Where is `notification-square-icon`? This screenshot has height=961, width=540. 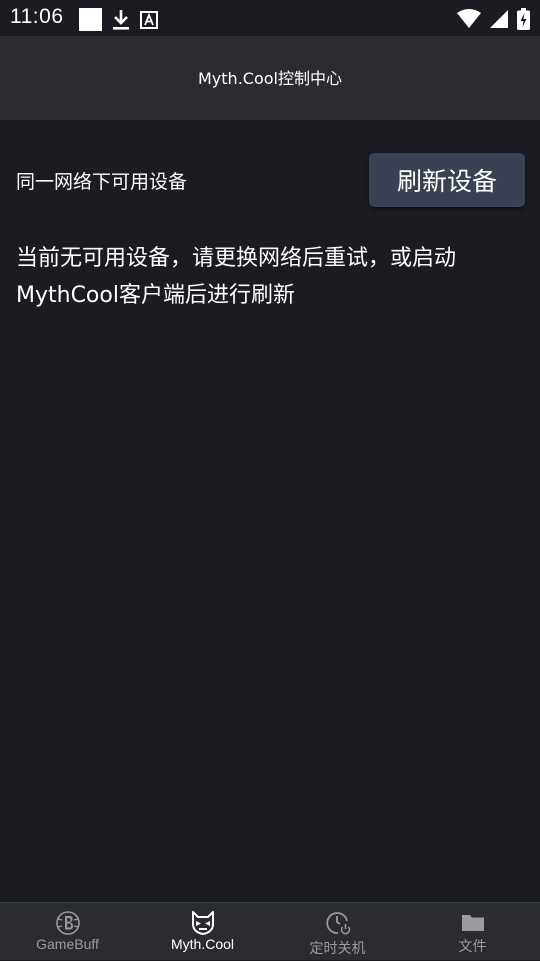 notification-square-icon is located at coordinates (90, 19).